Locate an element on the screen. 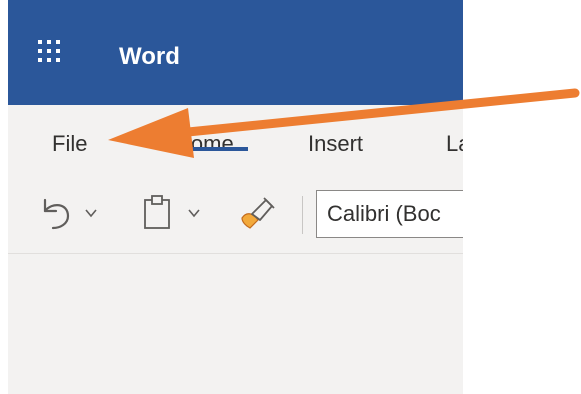 Image resolution: width=581 pixels, height=394 pixels. font-name-value: Calibri (Boc is located at coordinates (384, 213).